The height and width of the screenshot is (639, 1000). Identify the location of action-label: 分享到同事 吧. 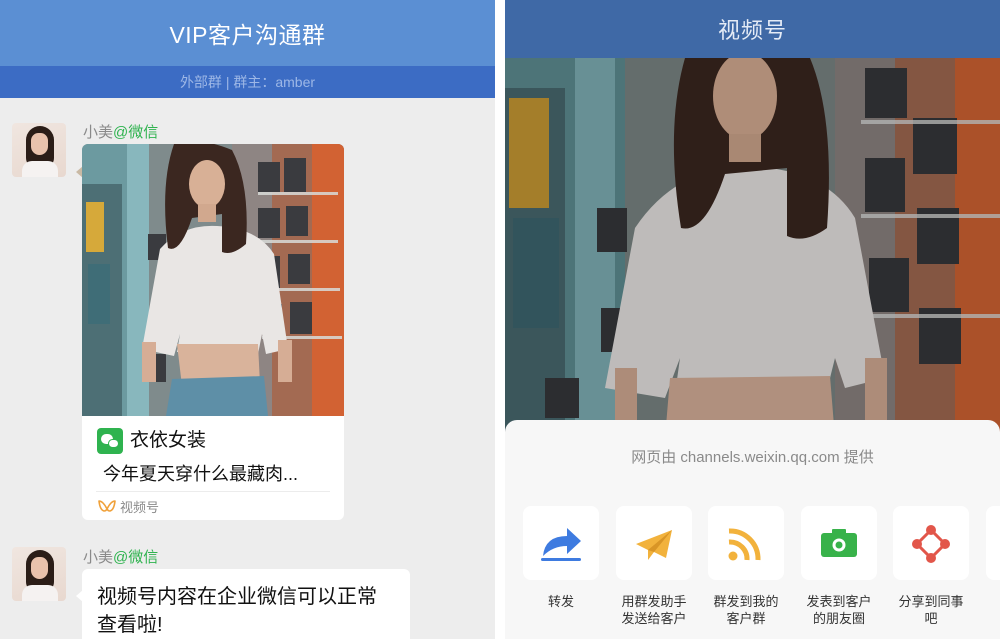
(931, 610).